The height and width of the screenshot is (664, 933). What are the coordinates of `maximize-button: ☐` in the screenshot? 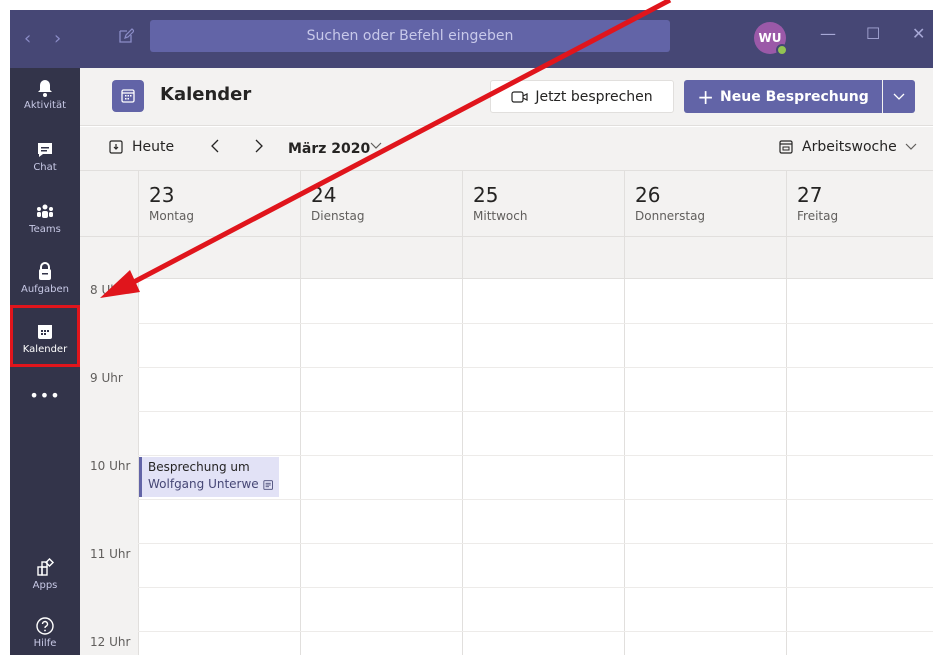 It's located at (873, 33).